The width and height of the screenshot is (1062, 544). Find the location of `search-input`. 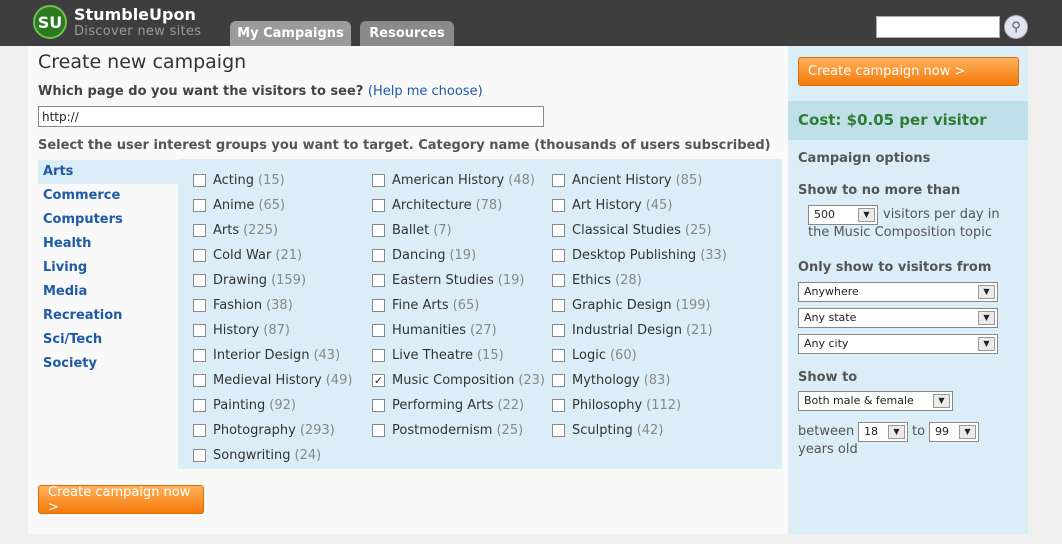

search-input is located at coordinates (938, 27).